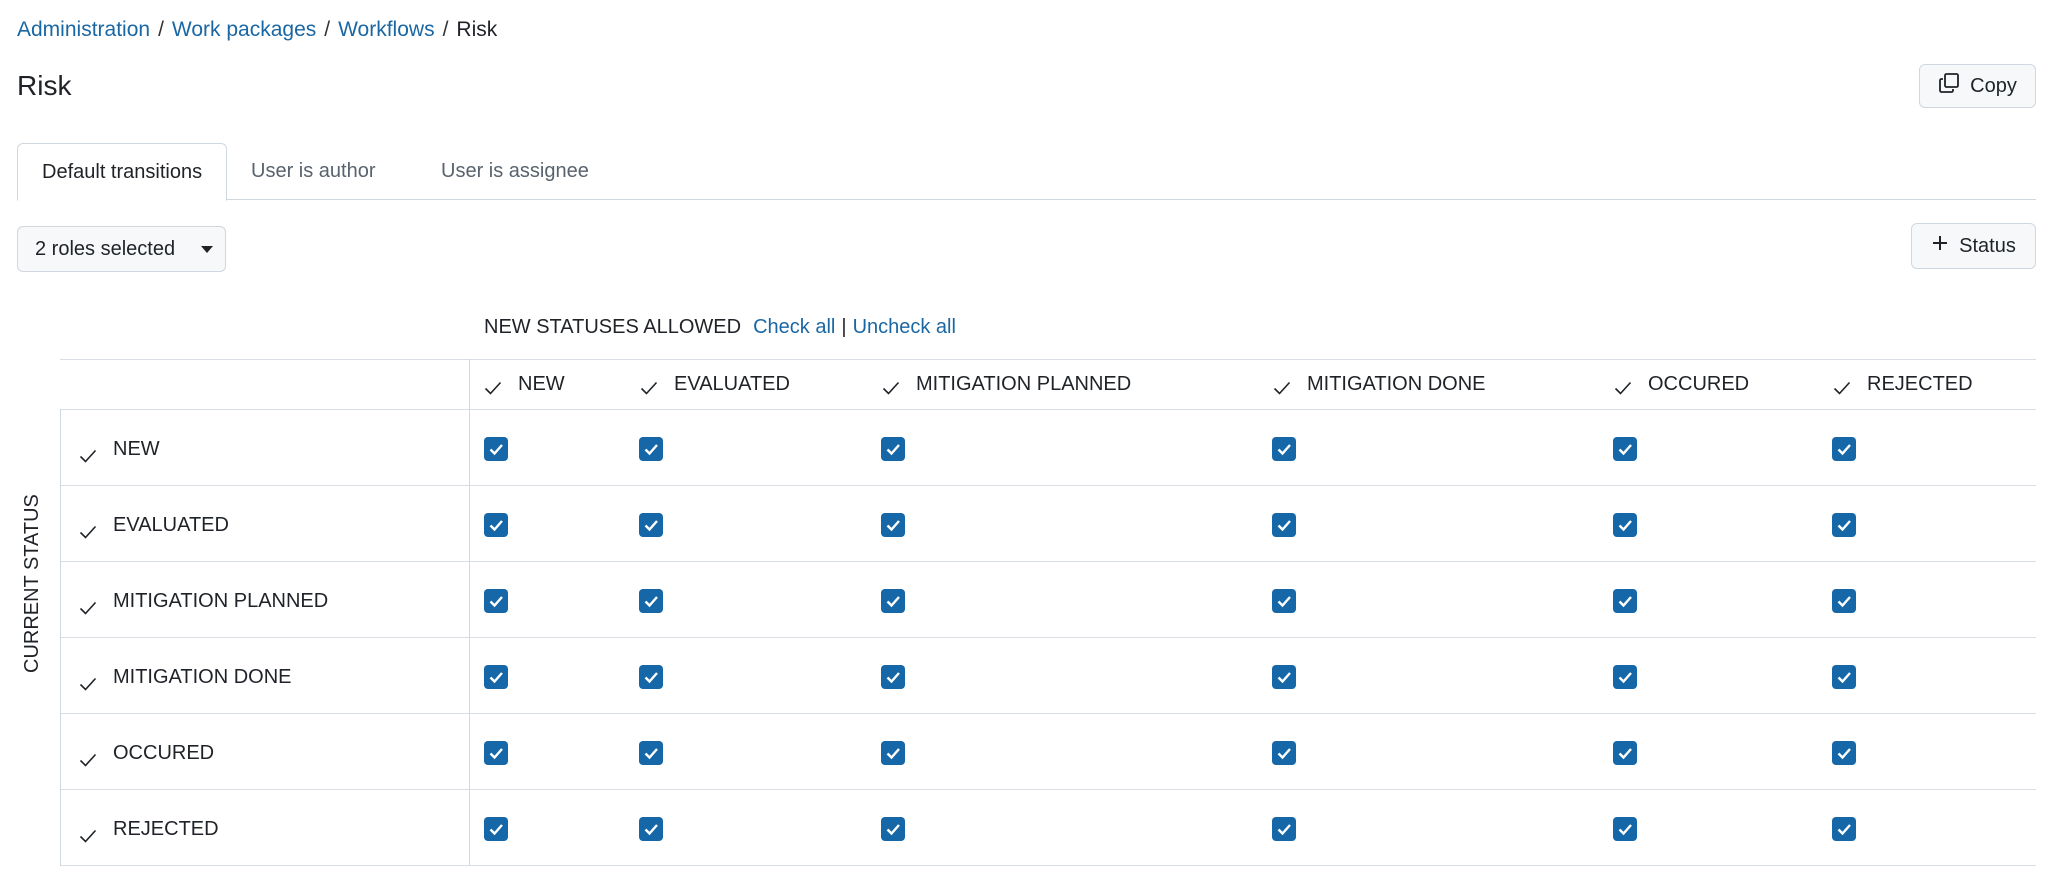 This screenshot has width=2048, height=895. I want to click on tab-user-is-assignee: User is assignee, so click(515, 171).